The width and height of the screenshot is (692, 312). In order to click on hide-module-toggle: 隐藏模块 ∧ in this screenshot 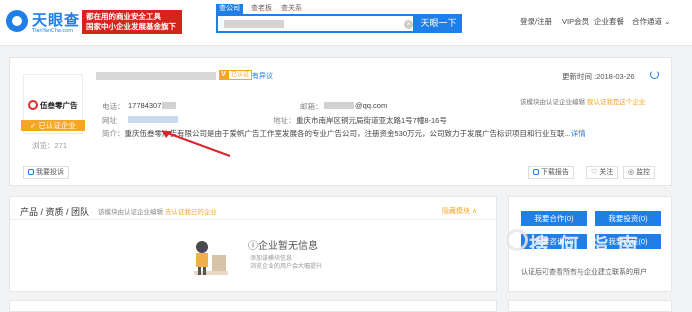, I will do `click(459, 211)`.